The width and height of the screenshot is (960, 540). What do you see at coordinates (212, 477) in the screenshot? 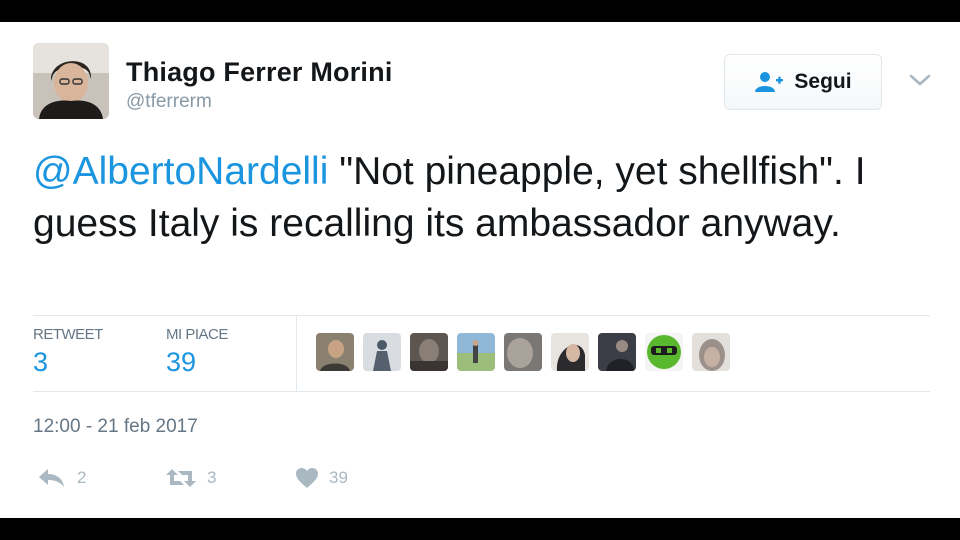
I see `retweet-count: 3` at bounding box center [212, 477].